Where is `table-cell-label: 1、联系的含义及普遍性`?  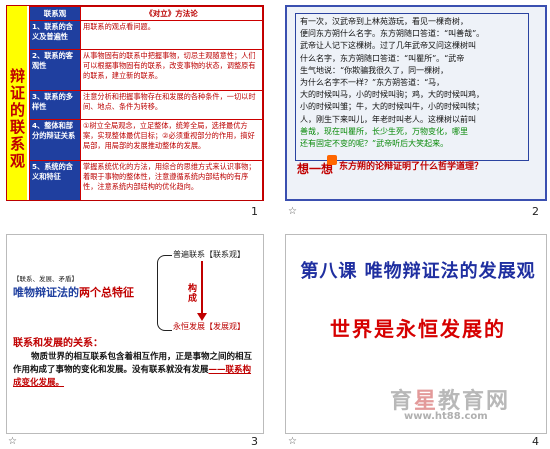 table-cell-label: 1、联系的含义及普遍性 is located at coordinates (55, 35).